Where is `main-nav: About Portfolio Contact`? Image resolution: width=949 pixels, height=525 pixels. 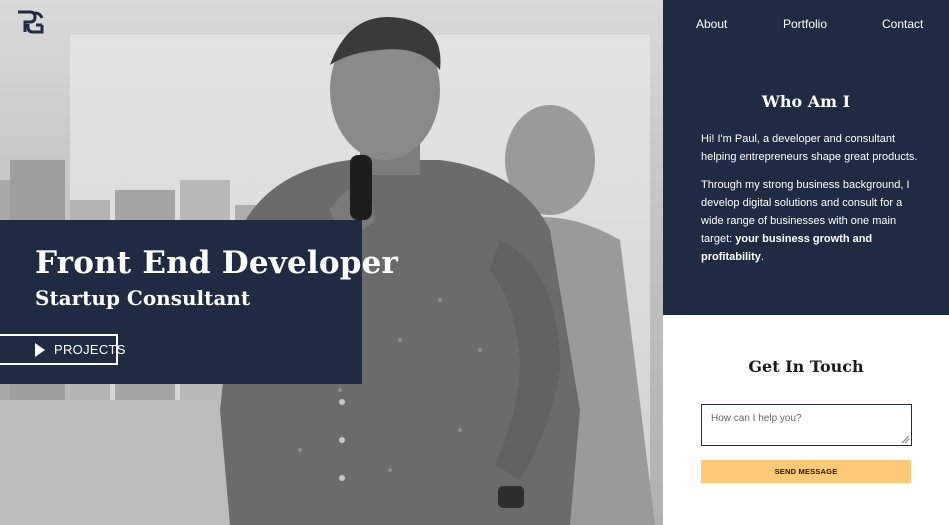 main-nav: About Portfolio Contact is located at coordinates (806, 25).